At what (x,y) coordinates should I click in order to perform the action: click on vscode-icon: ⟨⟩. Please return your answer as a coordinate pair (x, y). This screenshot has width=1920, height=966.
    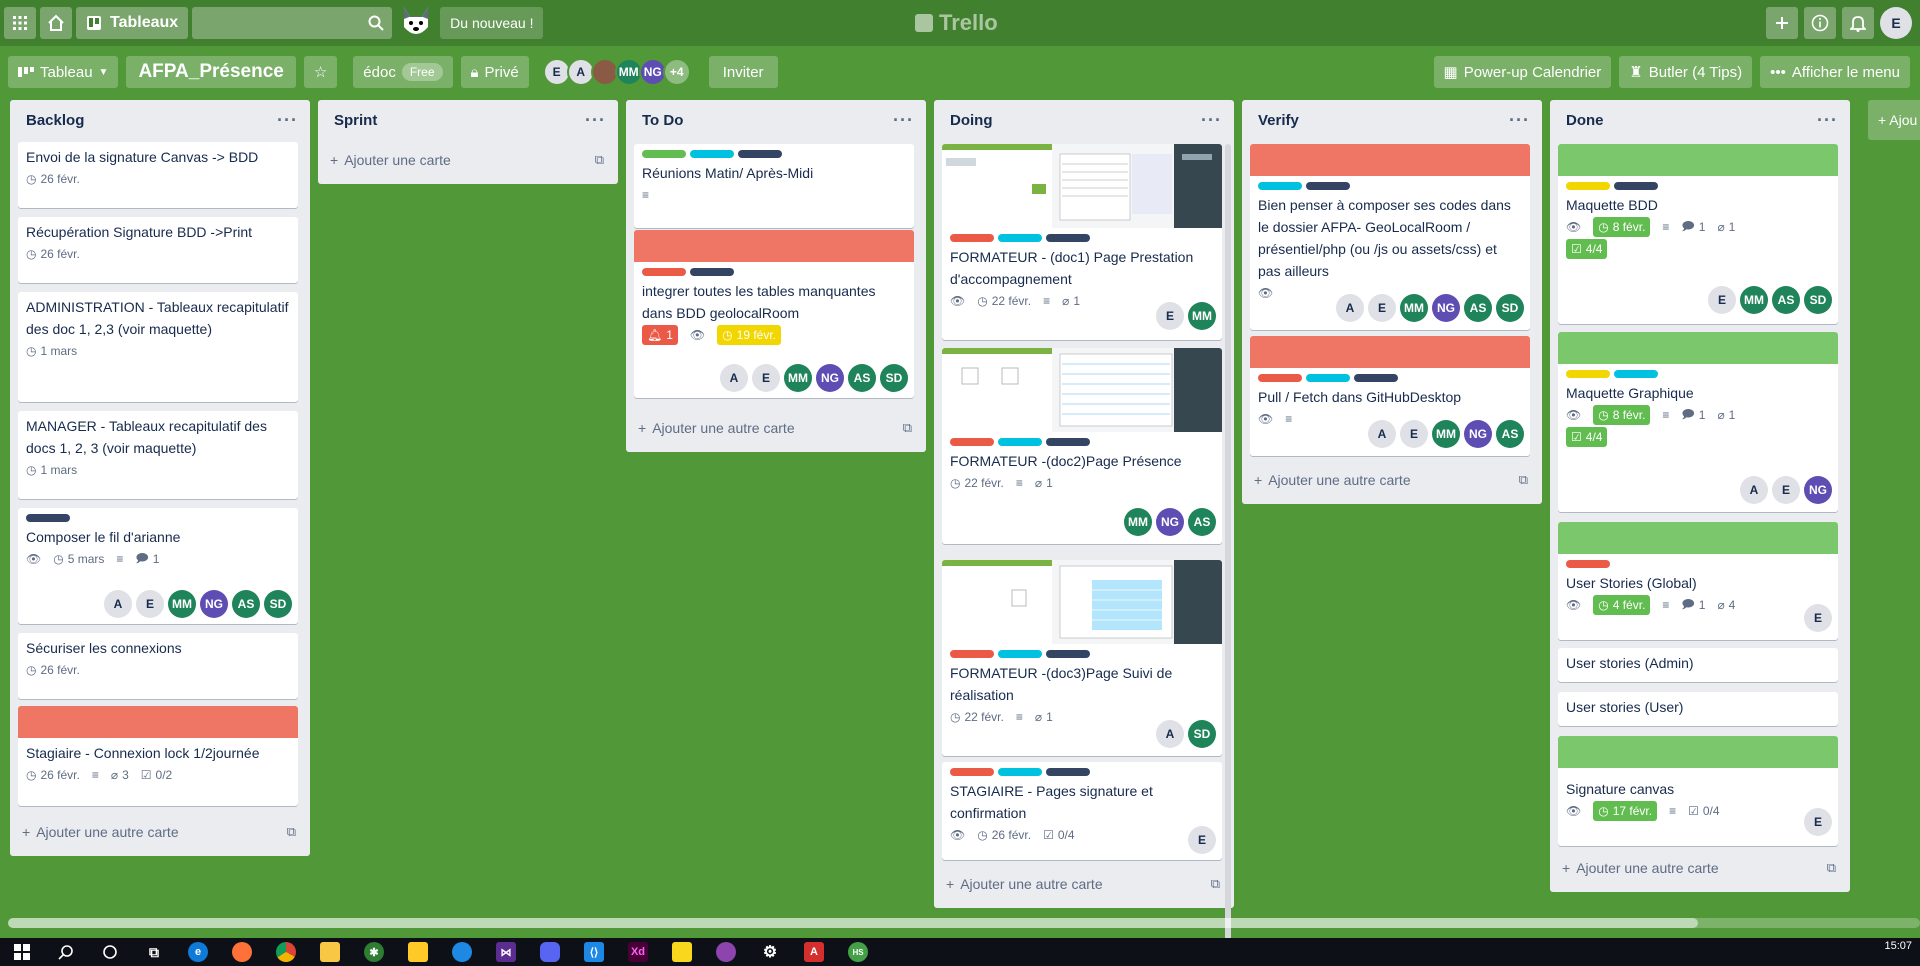
    Looking at the image, I should click on (594, 952).